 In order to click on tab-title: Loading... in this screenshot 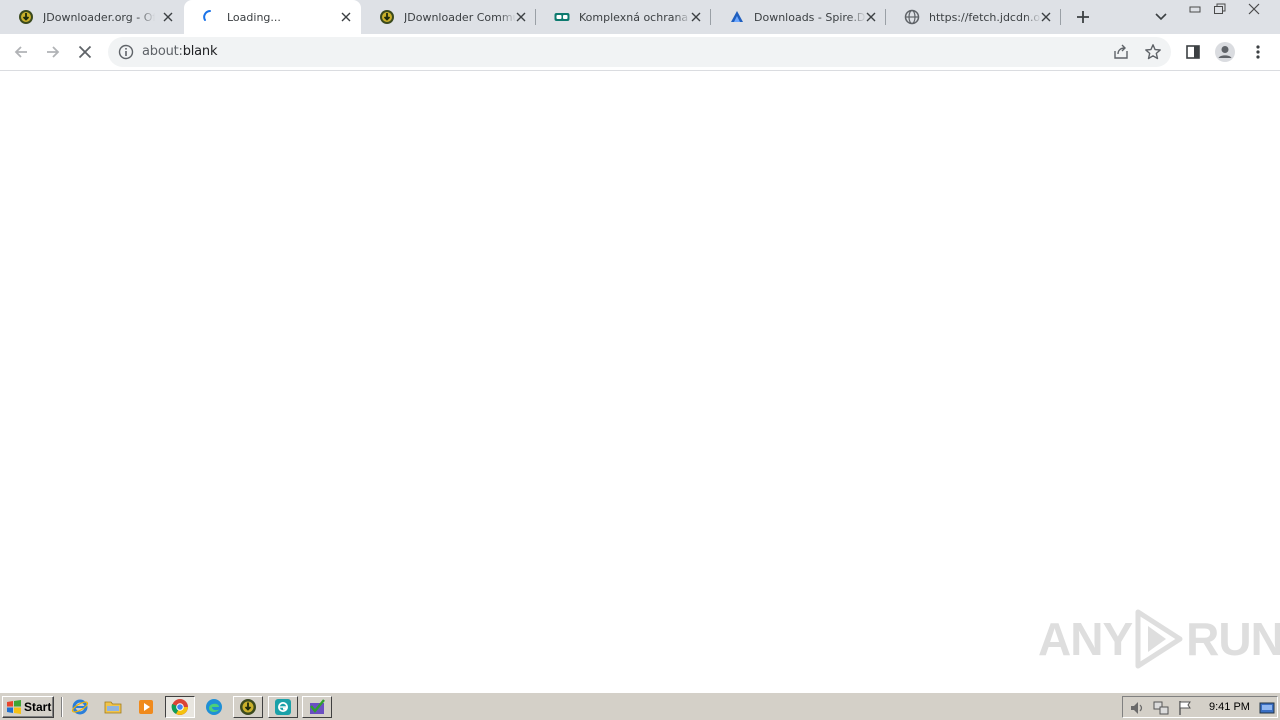, I will do `click(254, 17)`.